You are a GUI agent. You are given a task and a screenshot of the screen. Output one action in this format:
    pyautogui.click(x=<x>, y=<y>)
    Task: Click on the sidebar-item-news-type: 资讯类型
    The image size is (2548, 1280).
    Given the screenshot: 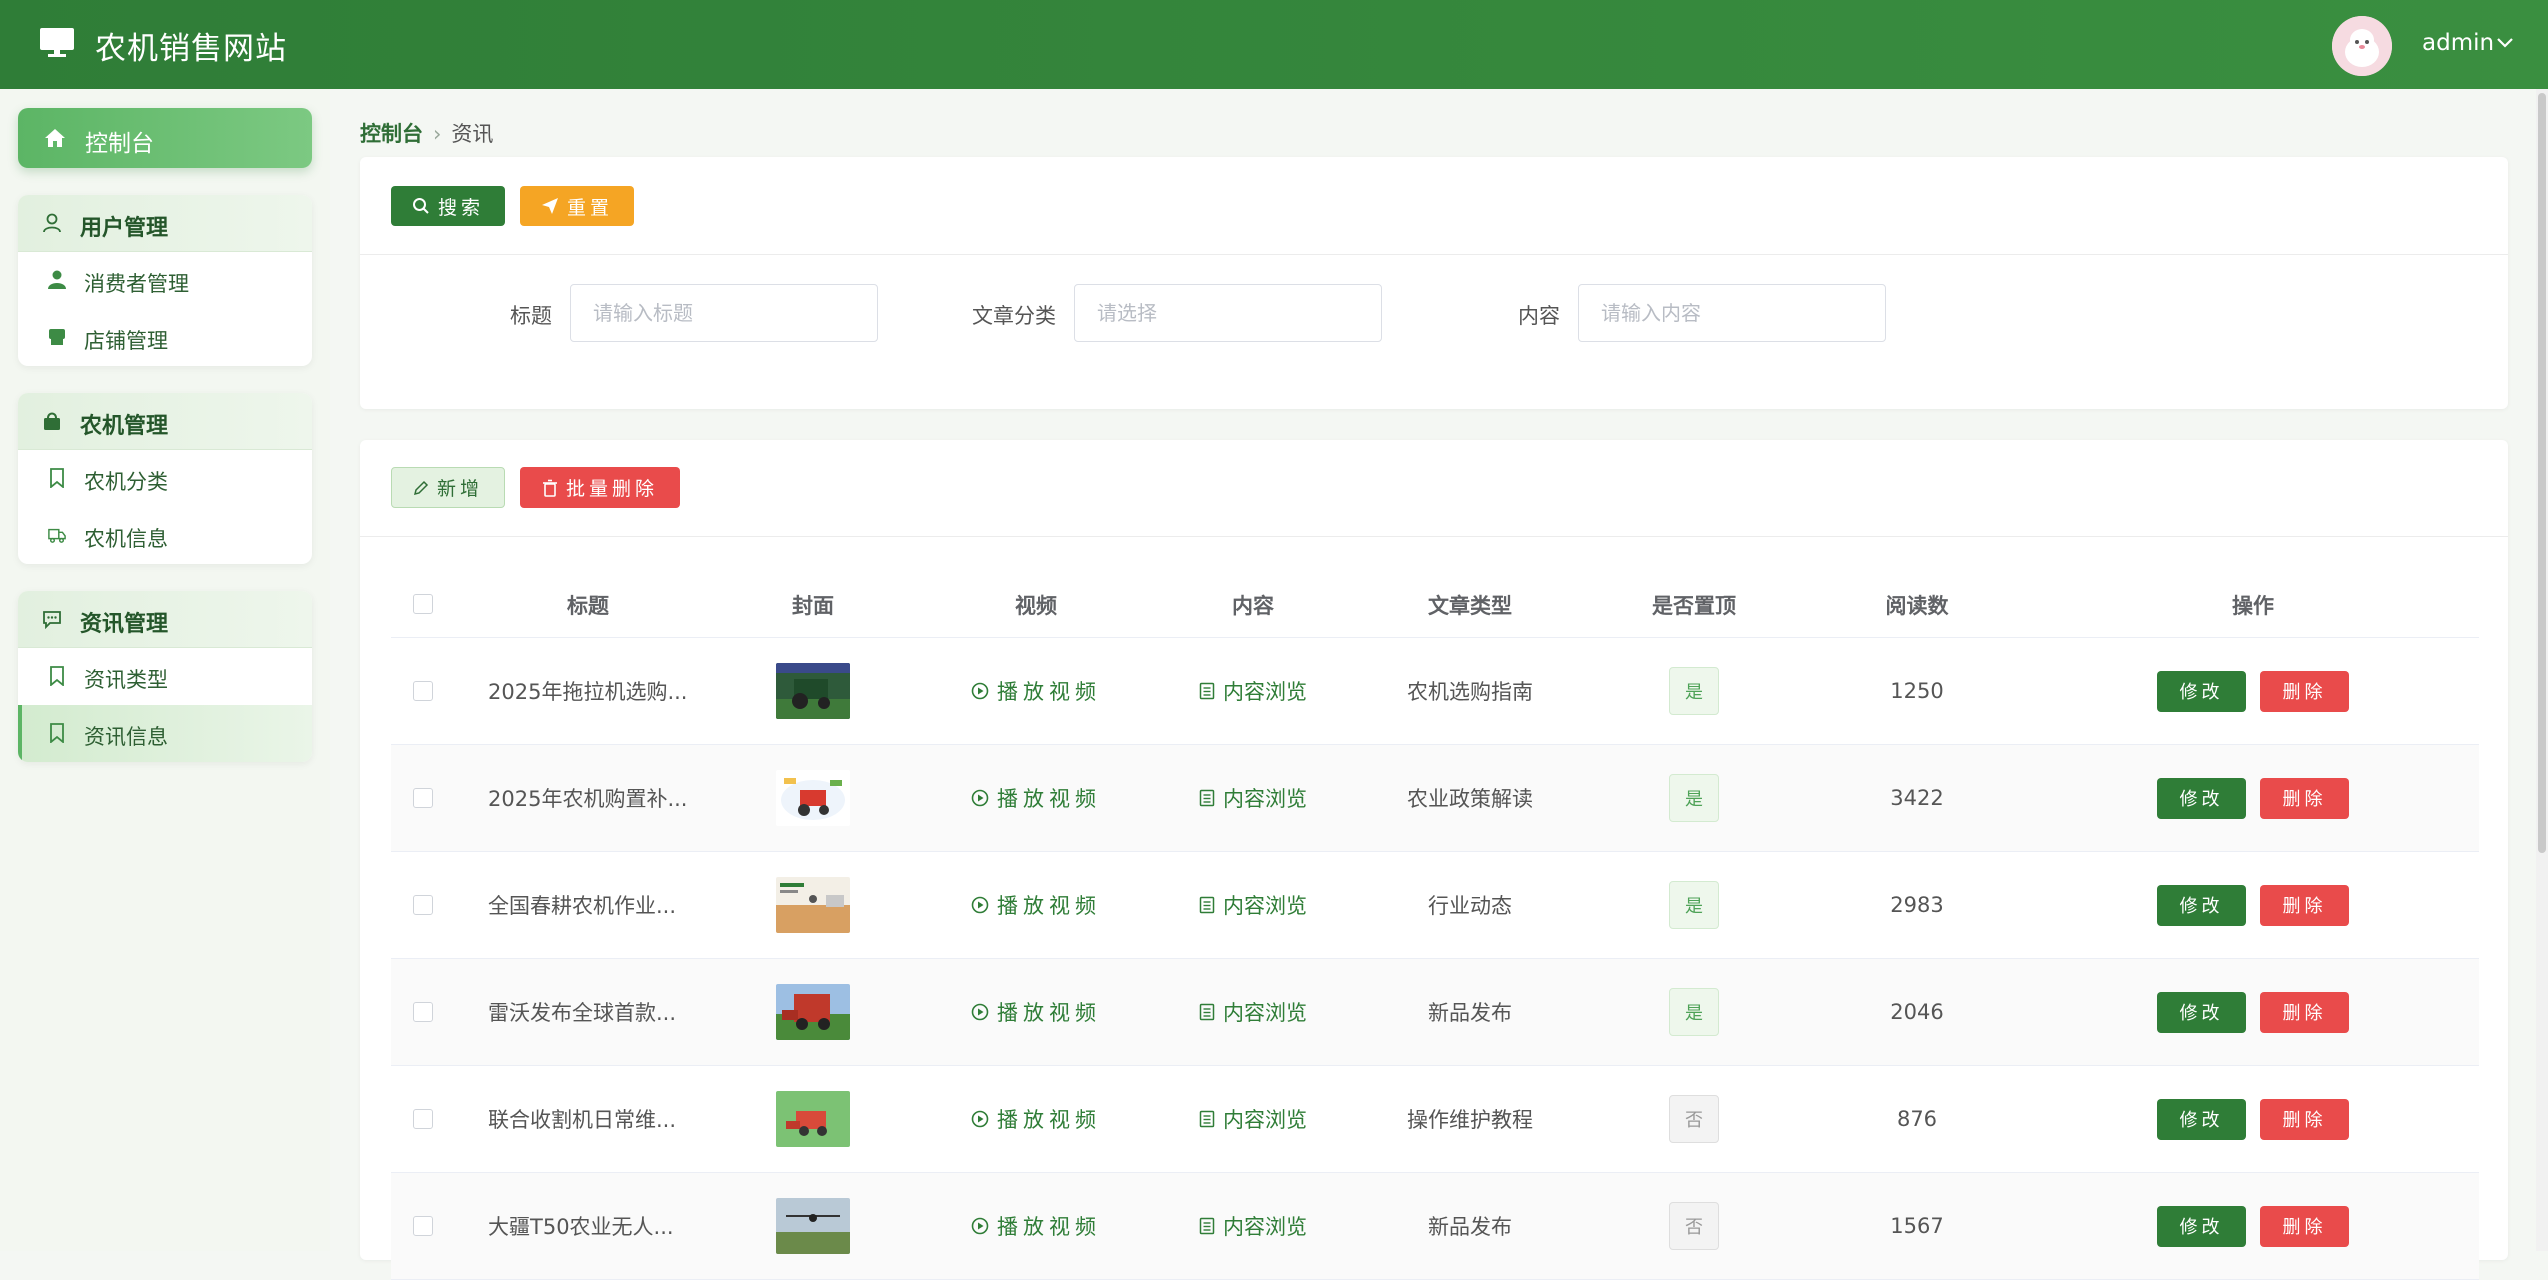 What is the action you would take?
    pyautogui.click(x=165, y=676)
    